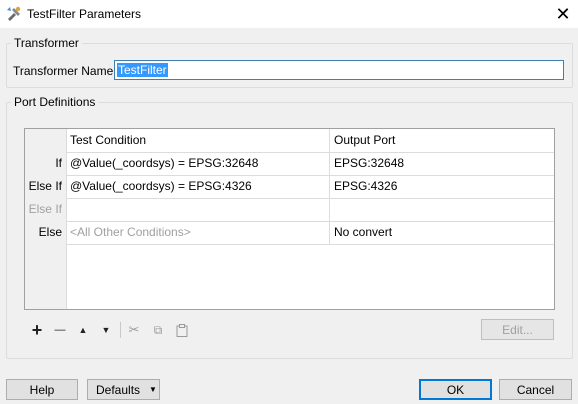 This screenshot has width=578, height=404. I want to click on output-port-cell: EPSG:32648, so click(441, 163).